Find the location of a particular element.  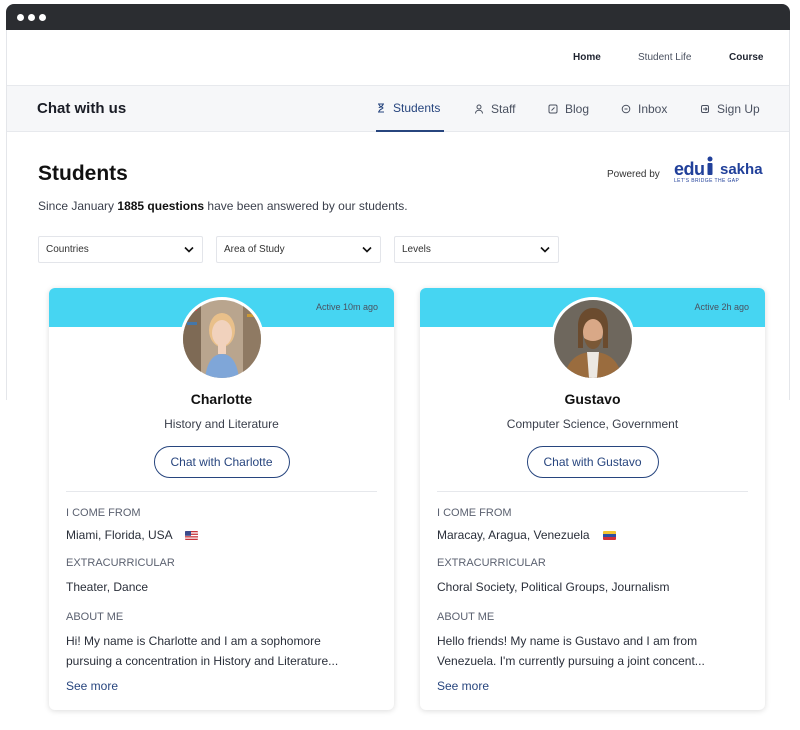

tab-label: Blog is located at coordinates (577, 109).